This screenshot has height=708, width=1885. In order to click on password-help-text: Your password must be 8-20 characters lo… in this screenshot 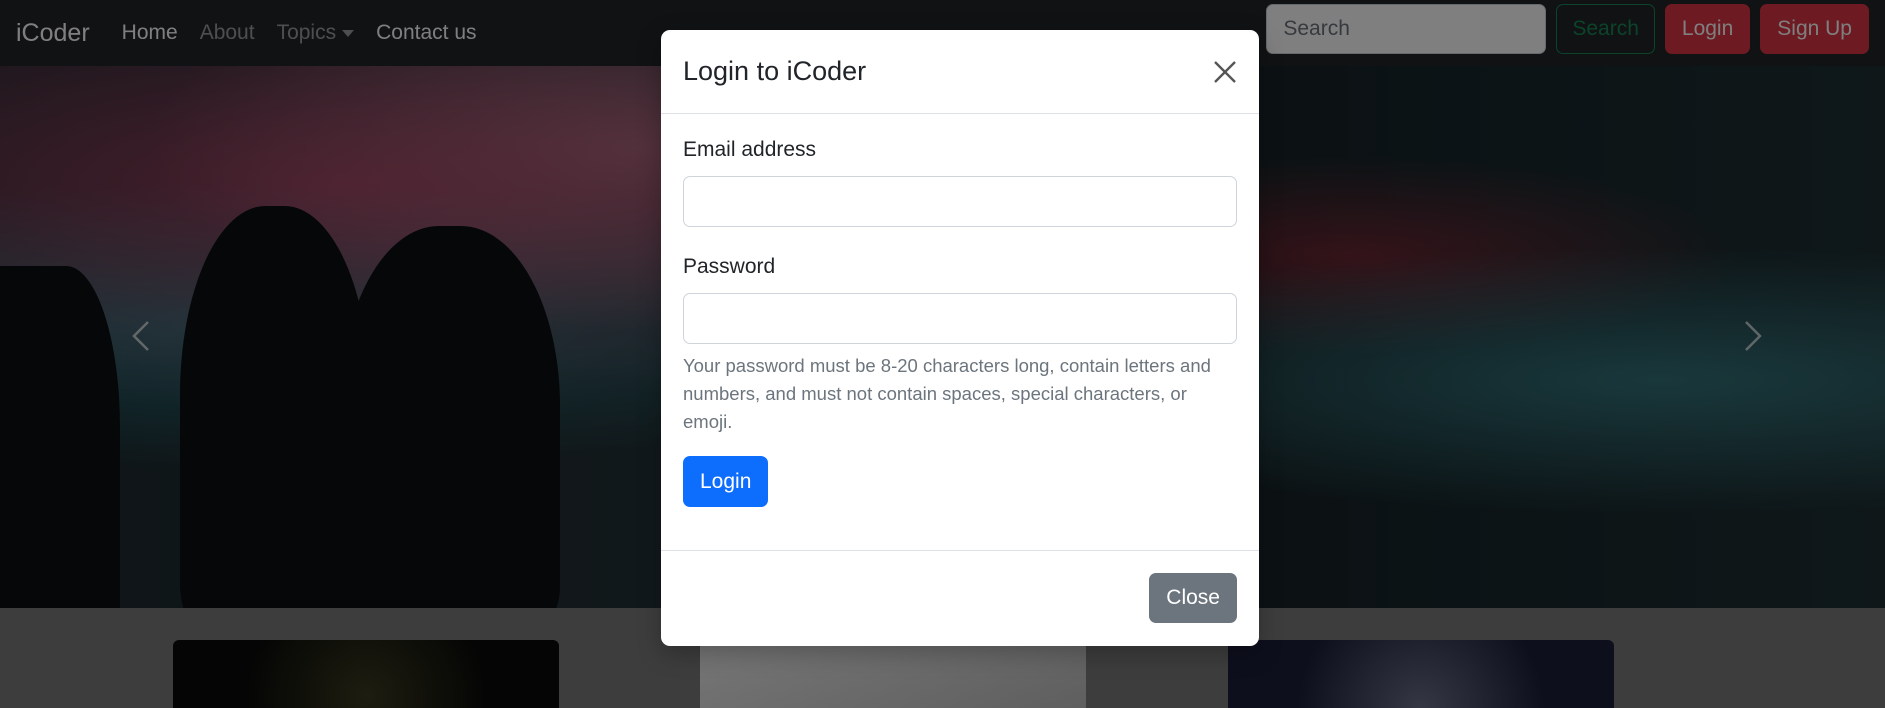, I will do `click(947, 393)`.